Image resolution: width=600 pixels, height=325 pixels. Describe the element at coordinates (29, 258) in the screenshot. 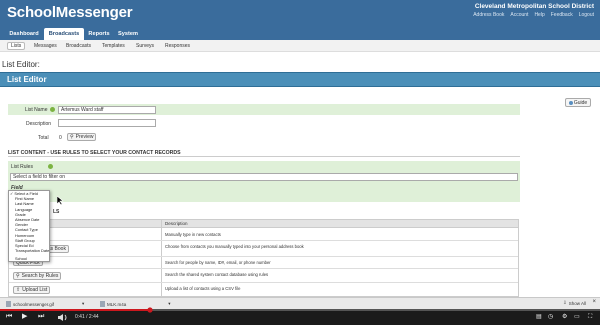

I see `dropdown-option: School` at that location.